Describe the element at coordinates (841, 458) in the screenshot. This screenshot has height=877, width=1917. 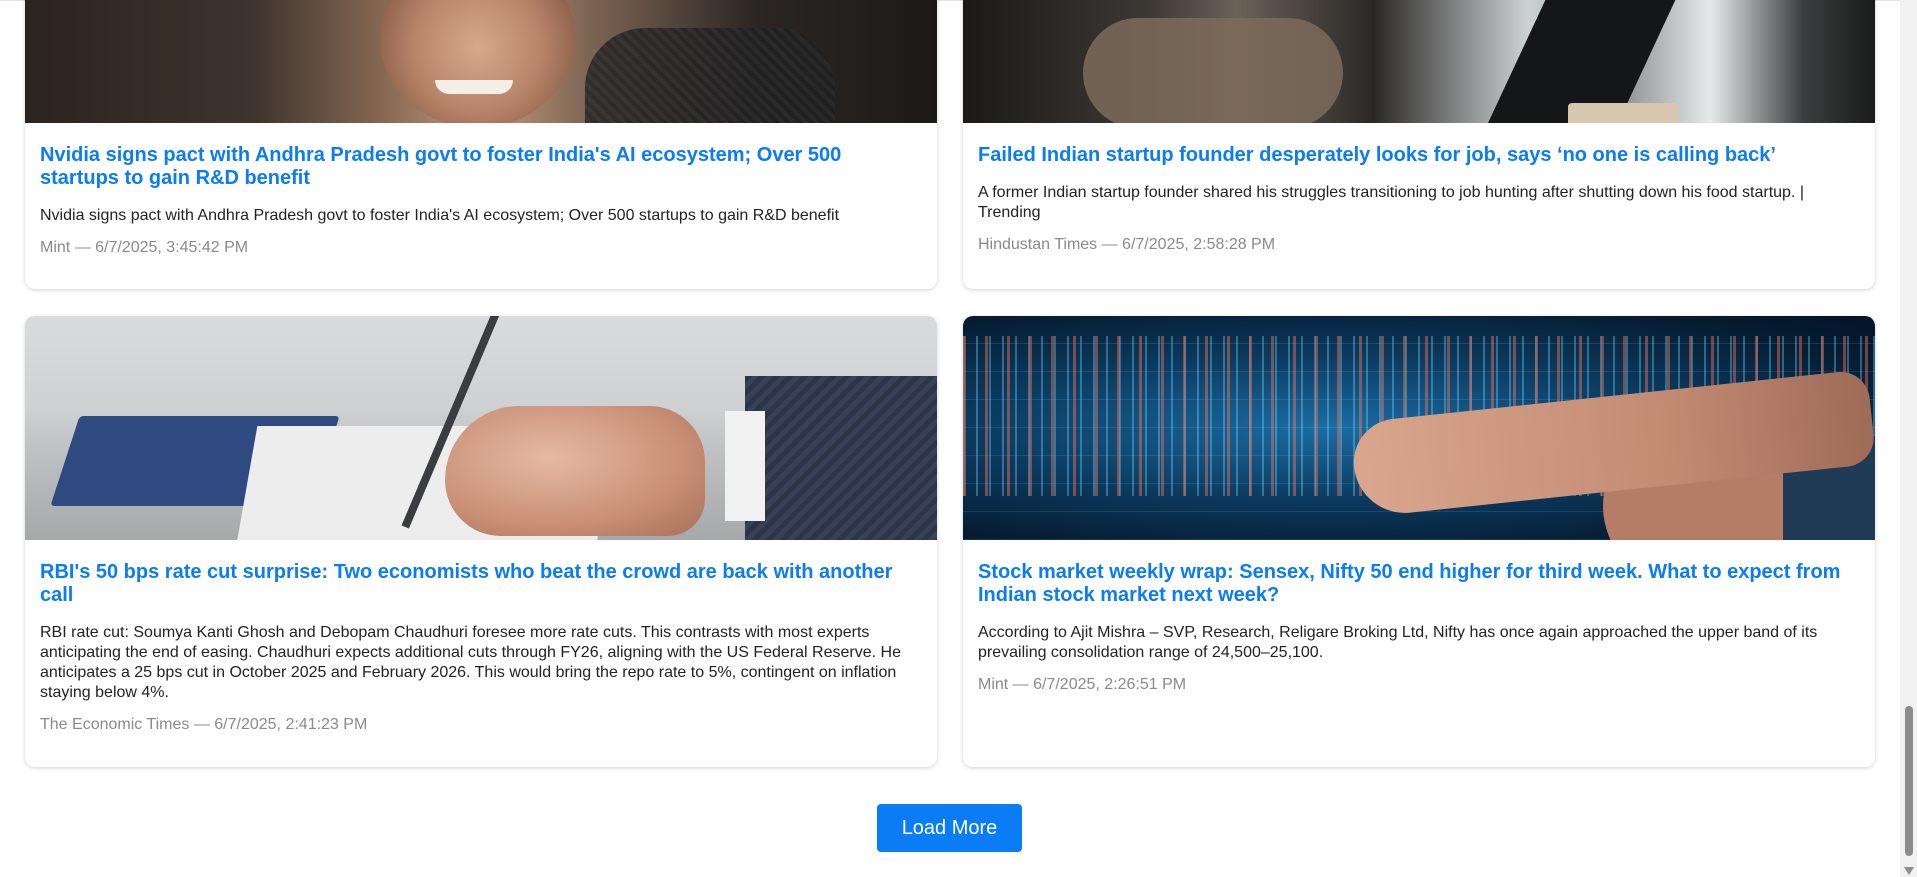
I see `sleeve-shape` at that location.